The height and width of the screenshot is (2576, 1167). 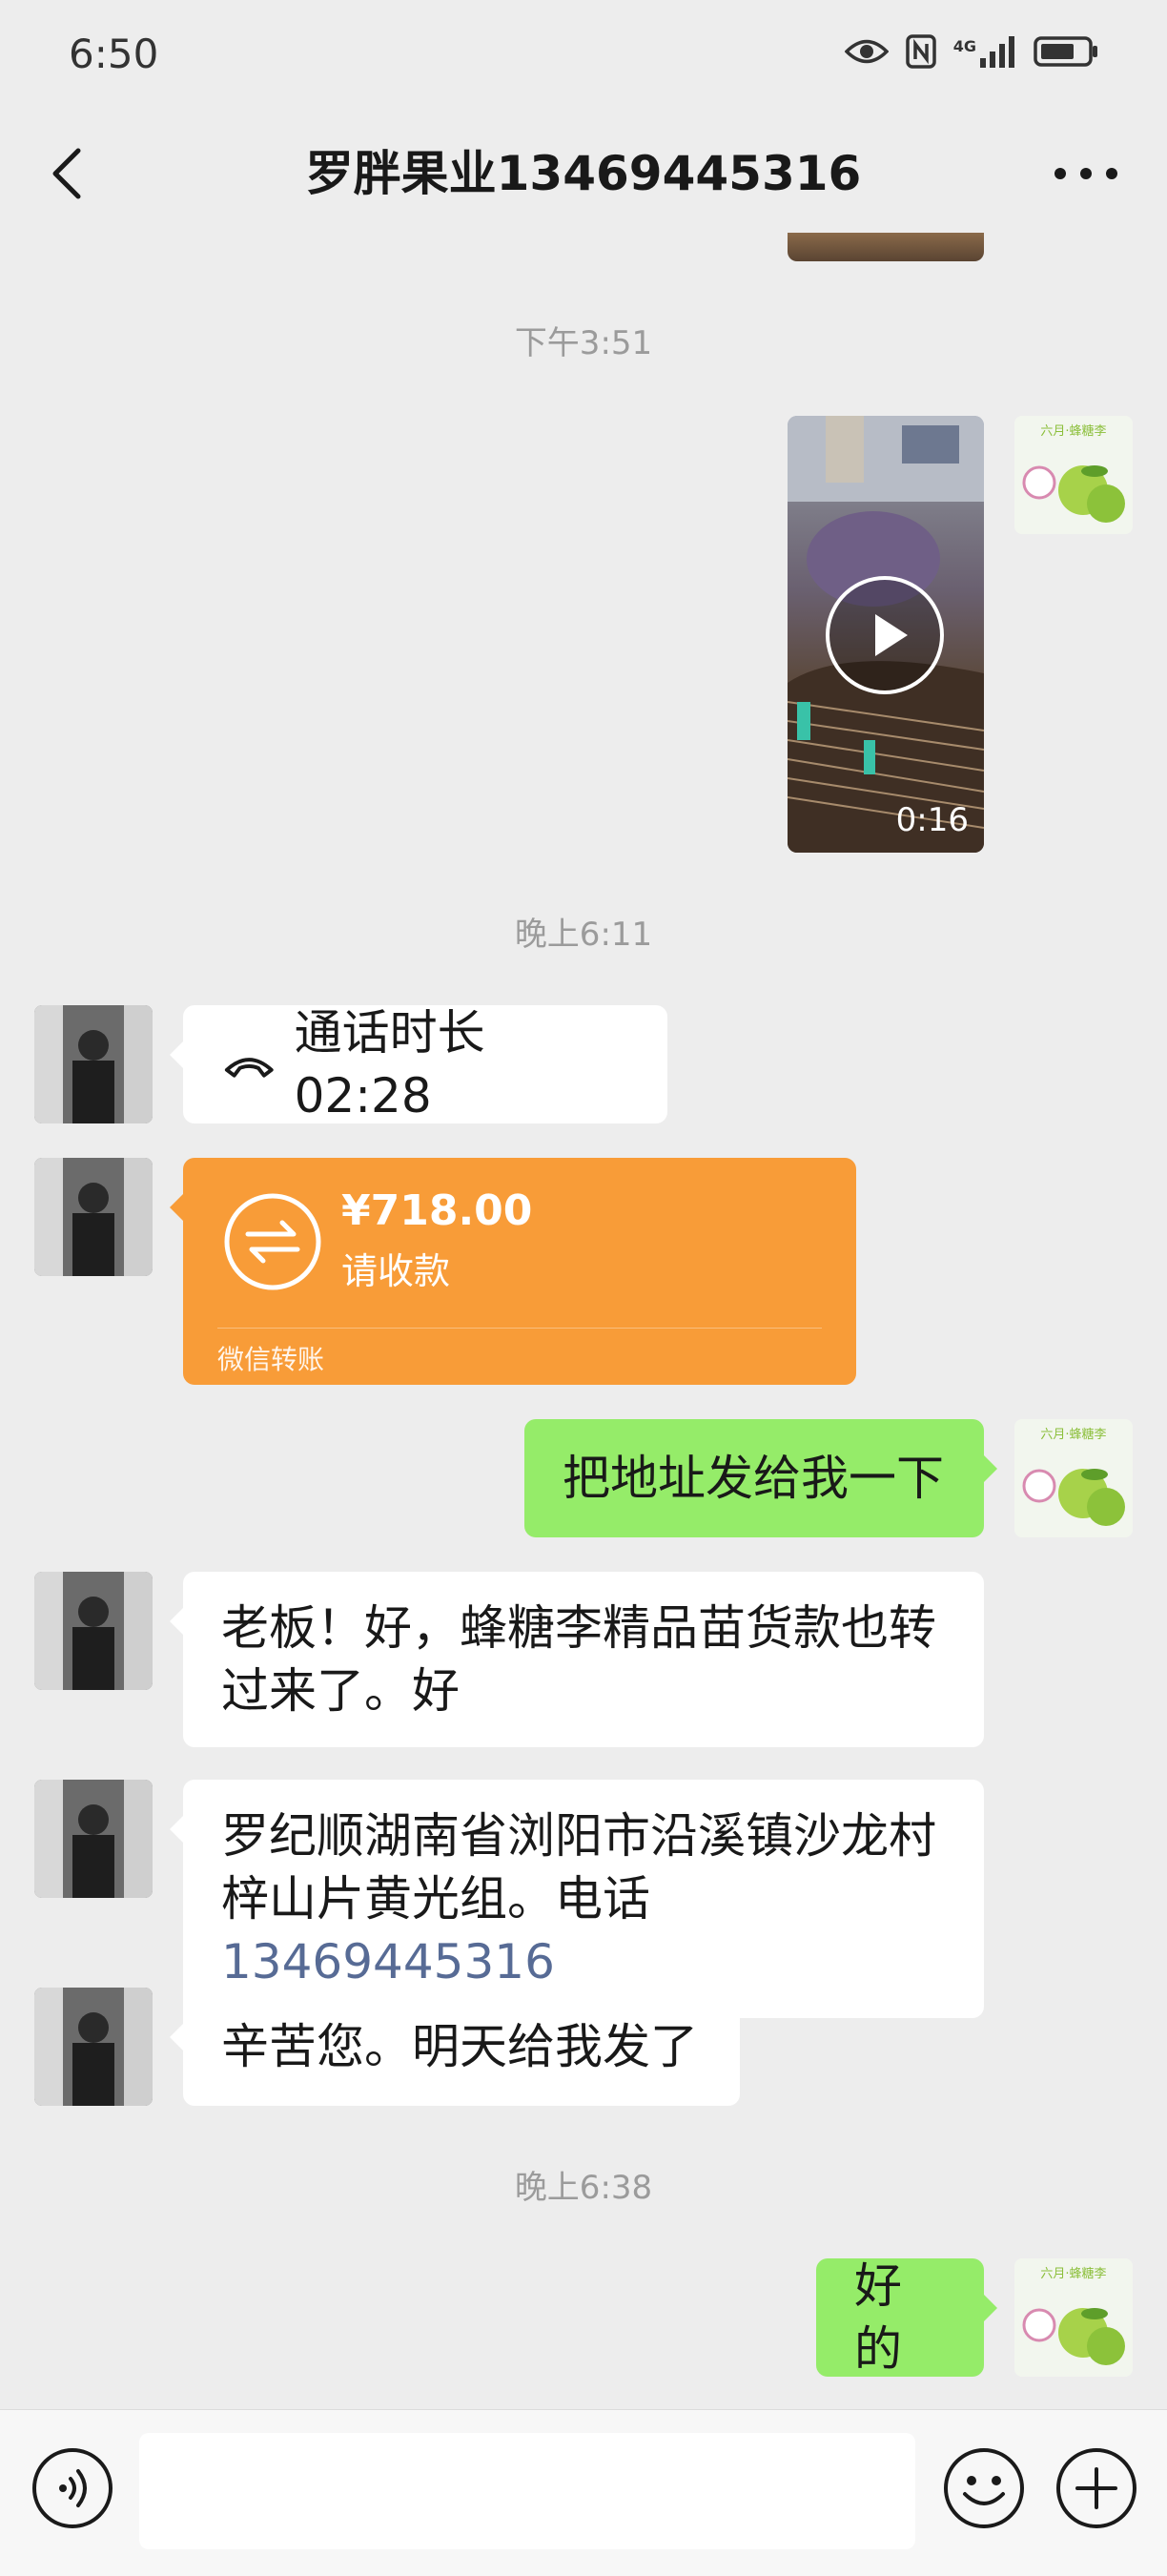 I want to click on emoji-button, so click(x=984, y=2488).